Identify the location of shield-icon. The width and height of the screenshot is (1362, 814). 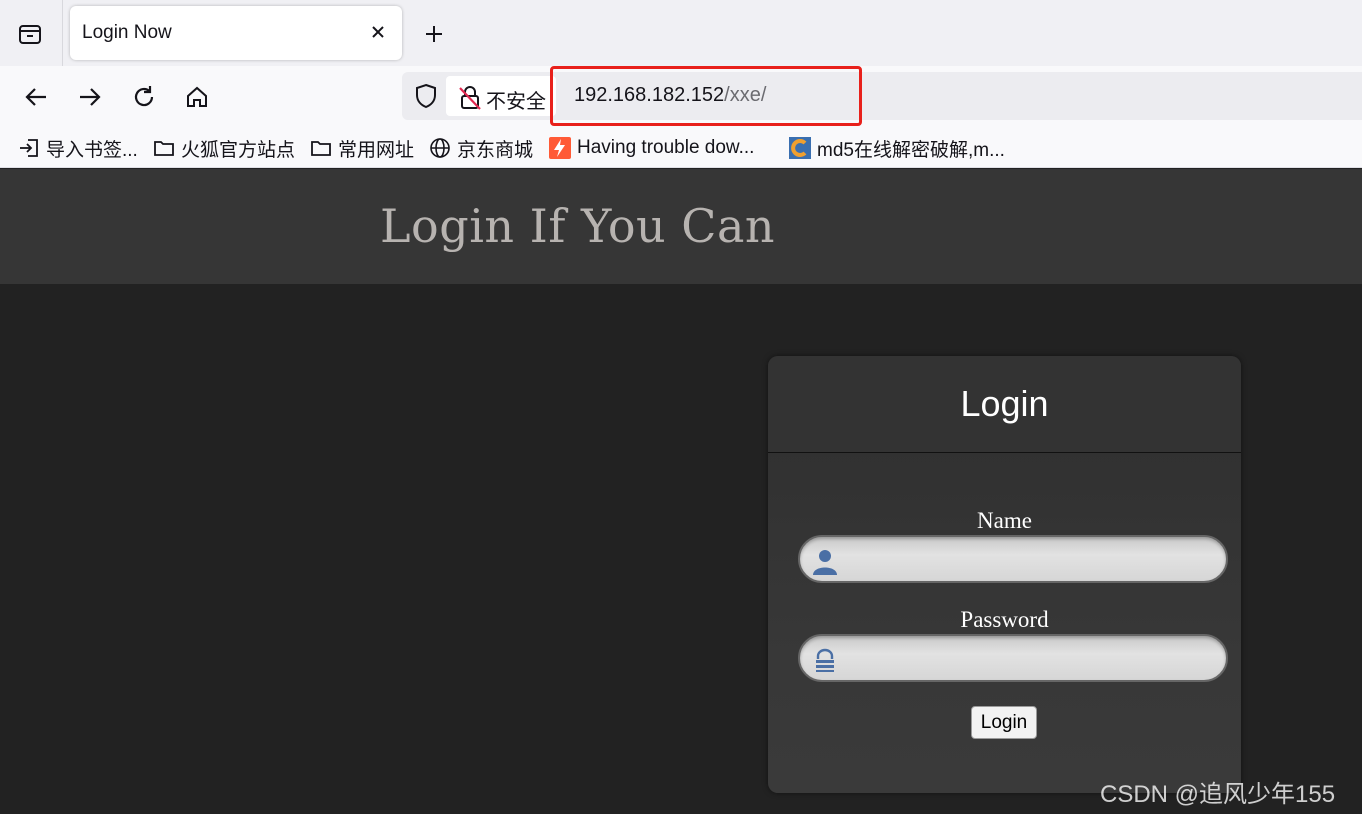
(426, 96).